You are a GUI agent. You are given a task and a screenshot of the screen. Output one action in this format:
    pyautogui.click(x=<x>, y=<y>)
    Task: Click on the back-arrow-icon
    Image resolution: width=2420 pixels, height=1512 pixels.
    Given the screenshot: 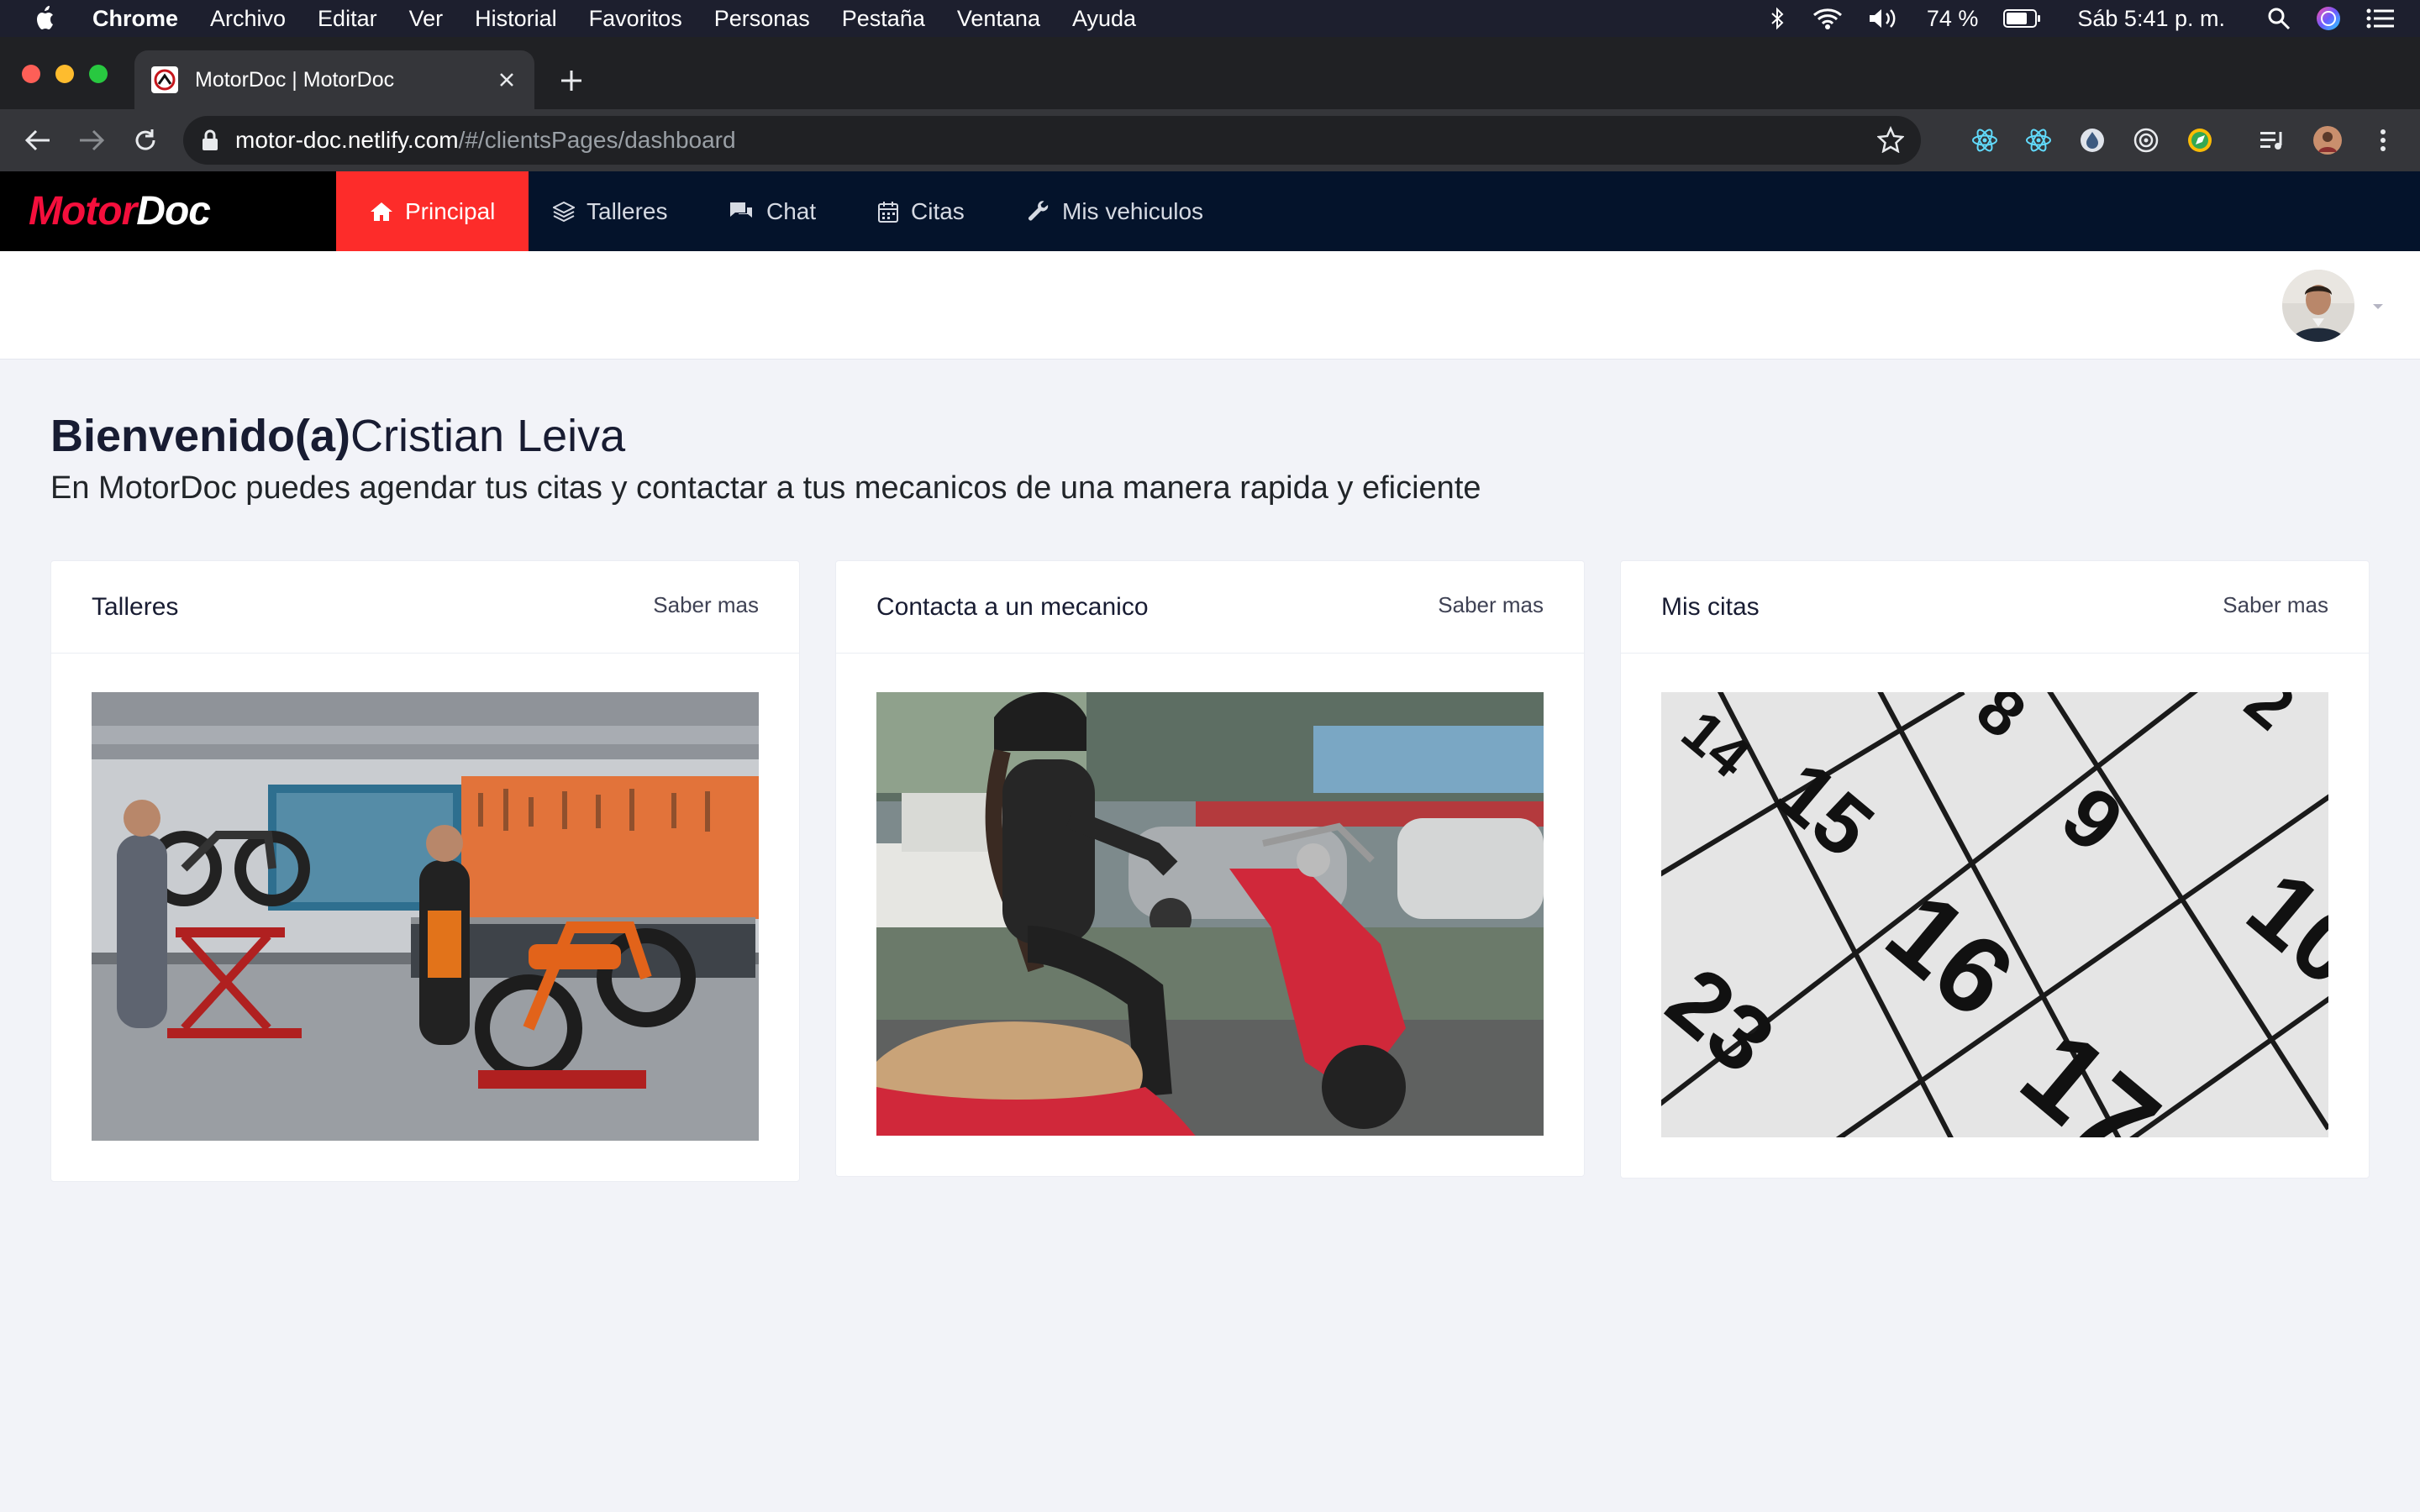 What is the action you would take?
    pyautogui.click(x=38, y=140)
    